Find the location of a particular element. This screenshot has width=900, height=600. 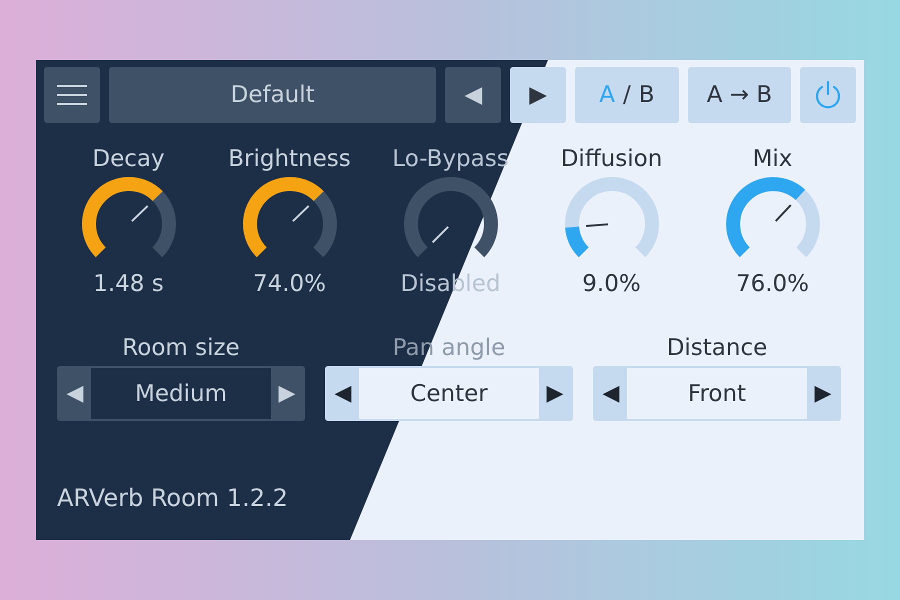

menu-icon is located at coordinates (71, 95).